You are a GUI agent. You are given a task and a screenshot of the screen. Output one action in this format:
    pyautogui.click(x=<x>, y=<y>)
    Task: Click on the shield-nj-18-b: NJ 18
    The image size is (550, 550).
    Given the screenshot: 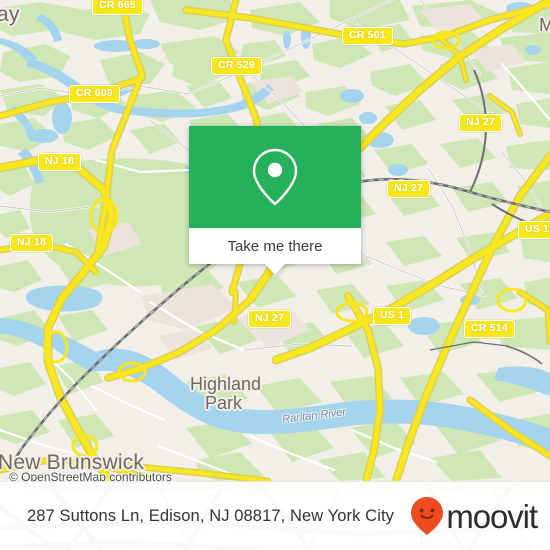 What is the action you would take?
    pyautogui.click(x=32, y=243)
    